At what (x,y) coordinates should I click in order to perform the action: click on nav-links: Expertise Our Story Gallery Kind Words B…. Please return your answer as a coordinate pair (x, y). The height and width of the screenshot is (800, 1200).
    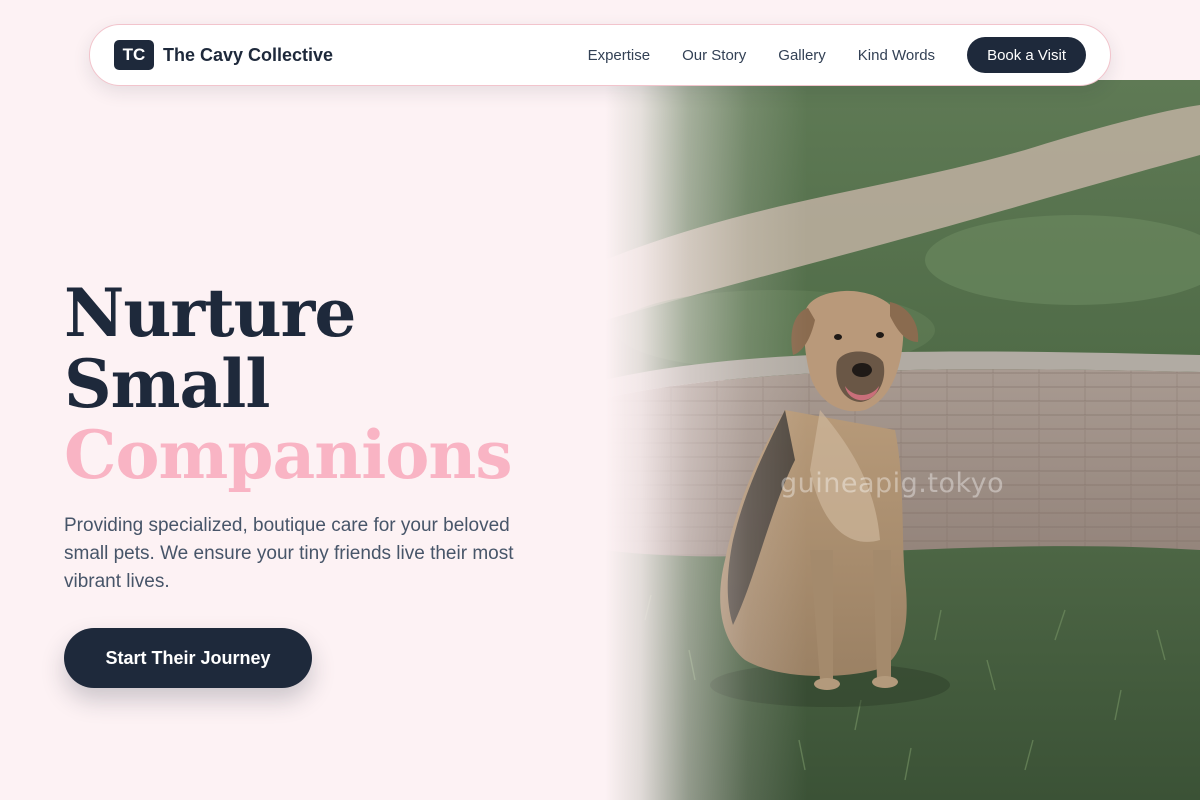
    Looking at the image, I should click on (837, 55).